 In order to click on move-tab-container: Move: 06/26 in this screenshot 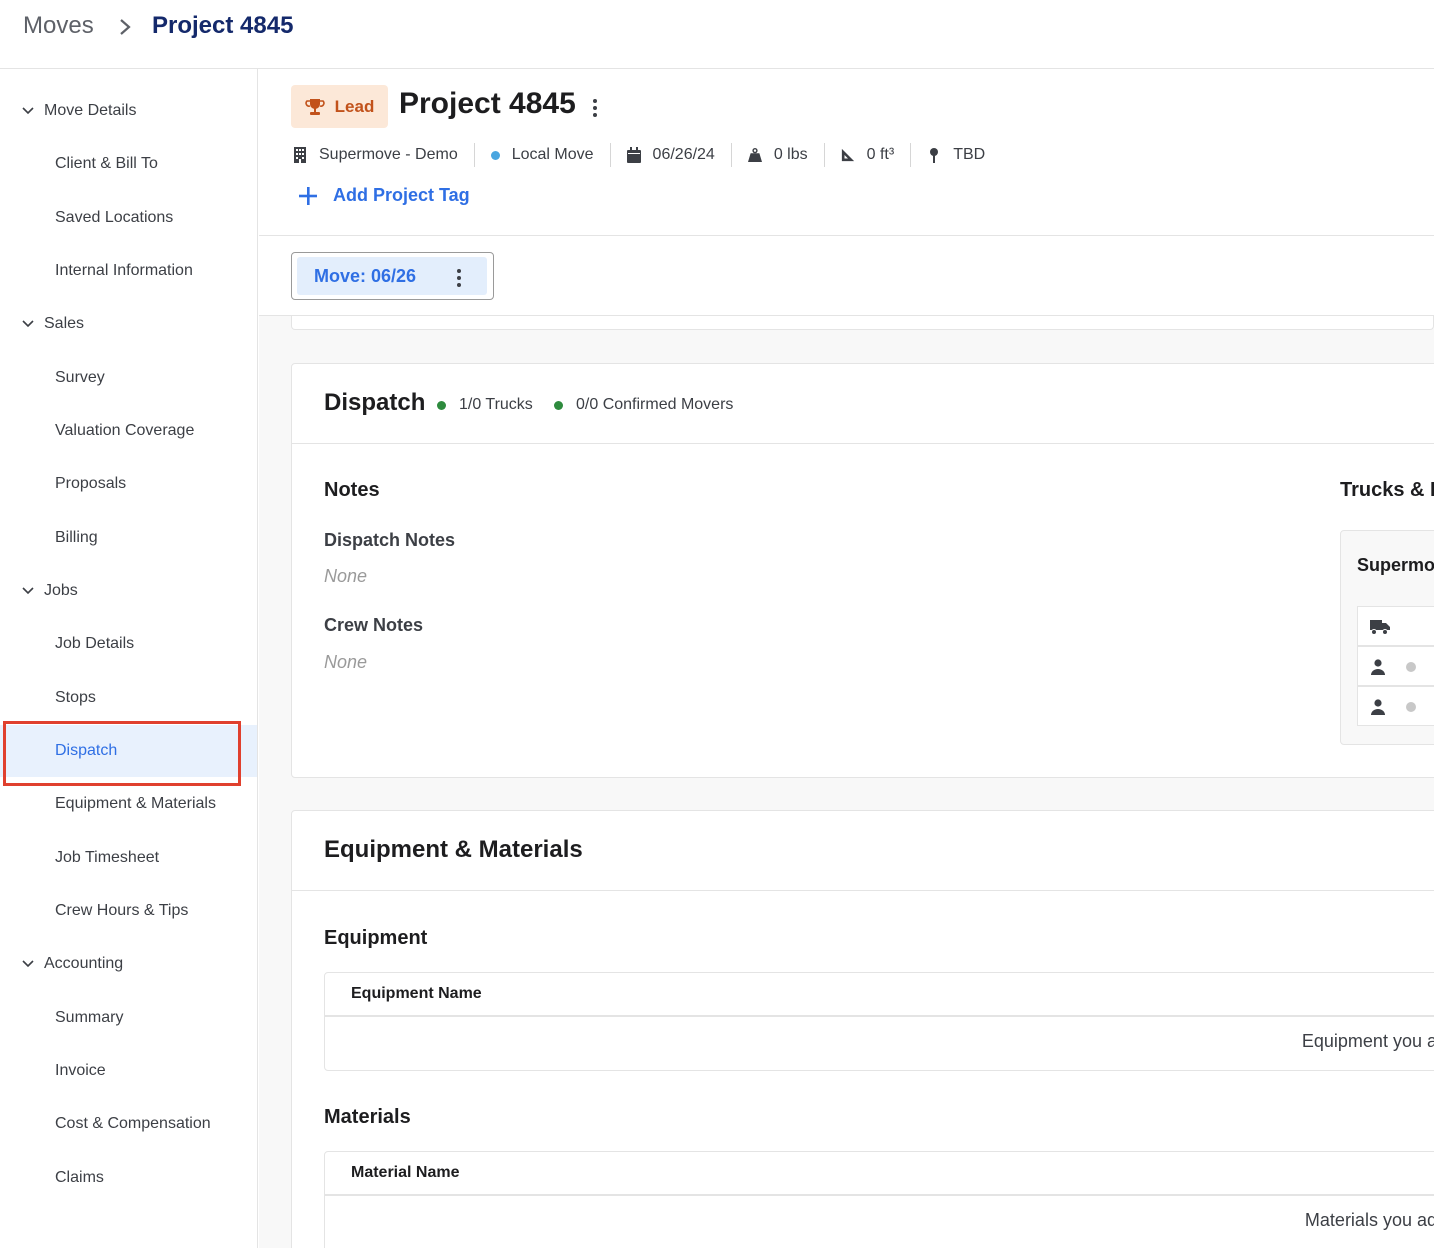, I will do `click(392, 276)`.